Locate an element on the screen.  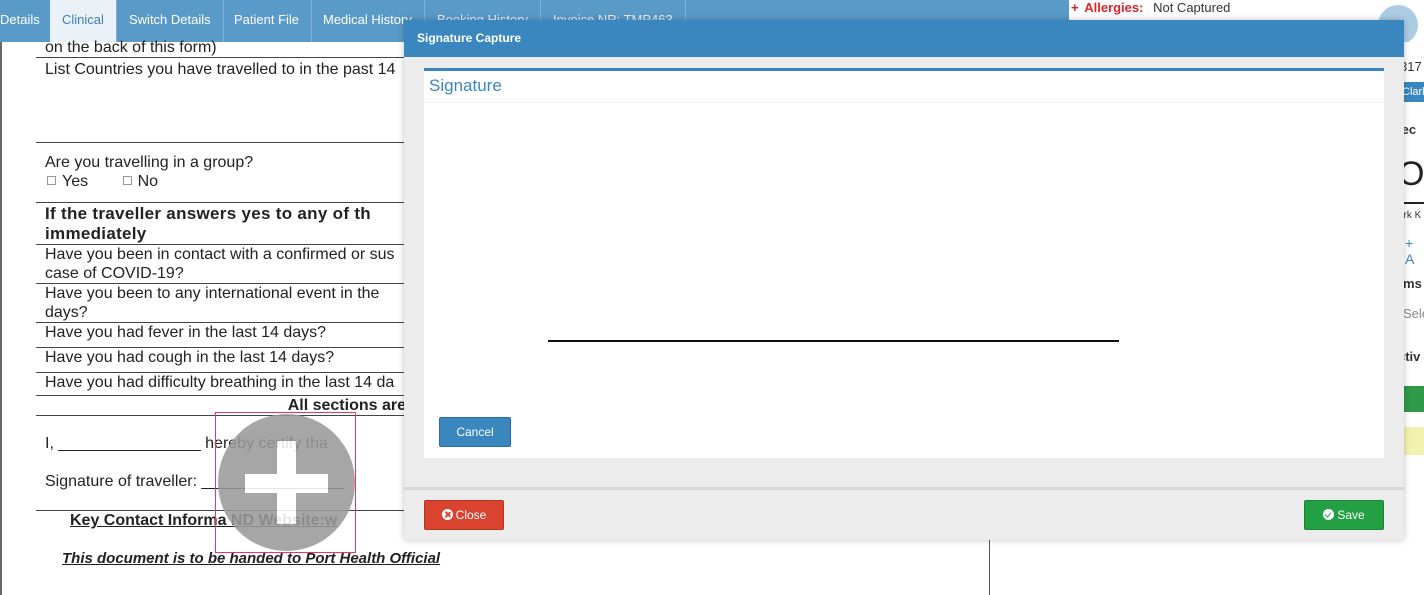
yes-checkbox is located at coordinates (51, 180).